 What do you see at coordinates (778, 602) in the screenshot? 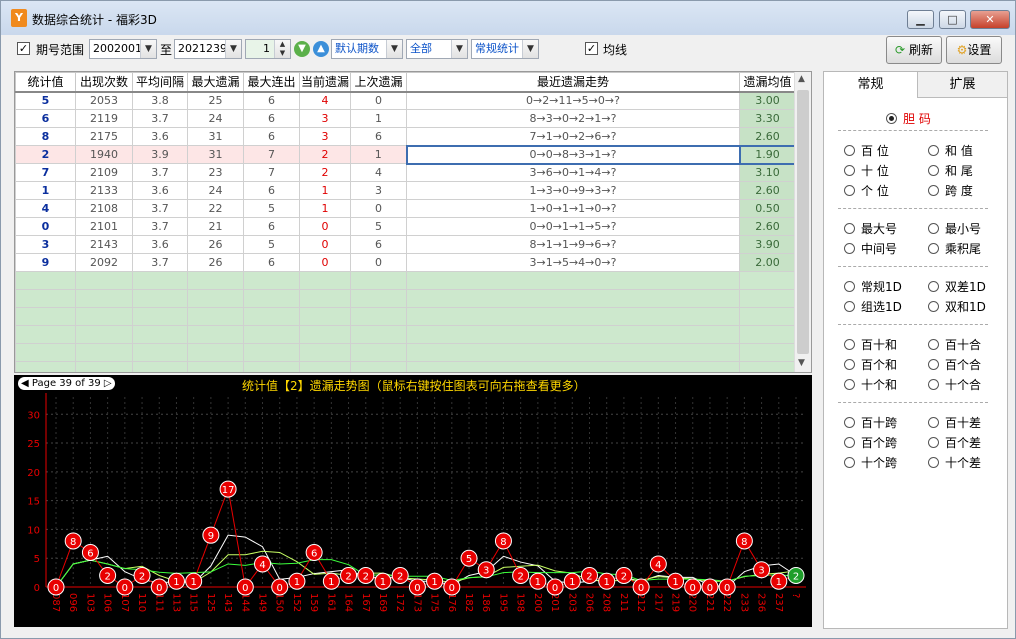
I see `x-tick-label: 237` at bounding box center [778, 602].